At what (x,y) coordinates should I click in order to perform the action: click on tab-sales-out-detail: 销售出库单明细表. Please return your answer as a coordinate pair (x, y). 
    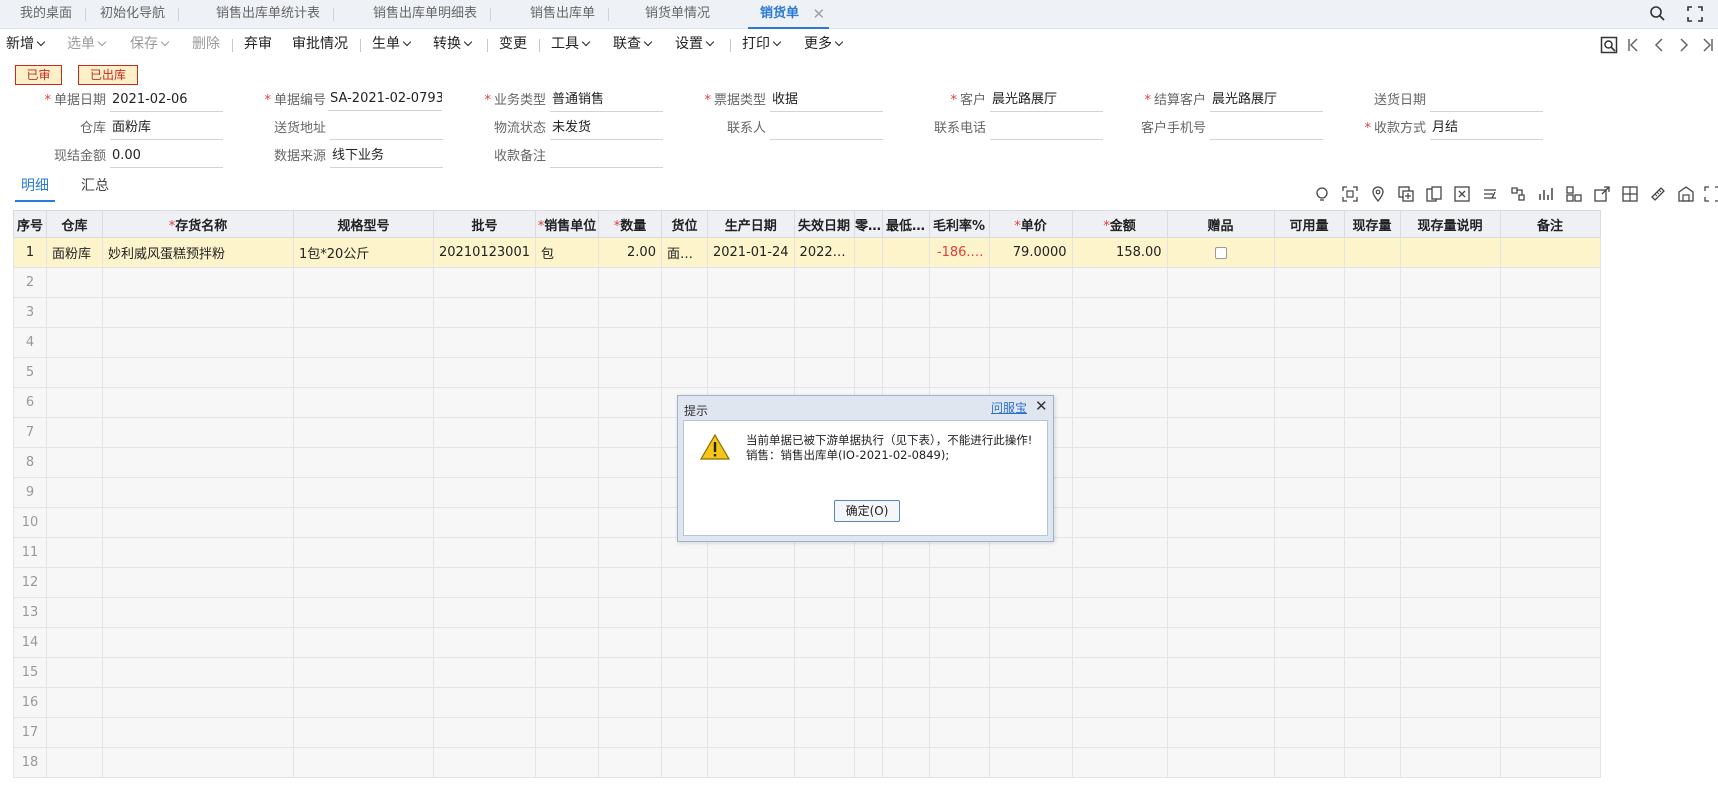
    Looking at the image, I should click on (432, 14).